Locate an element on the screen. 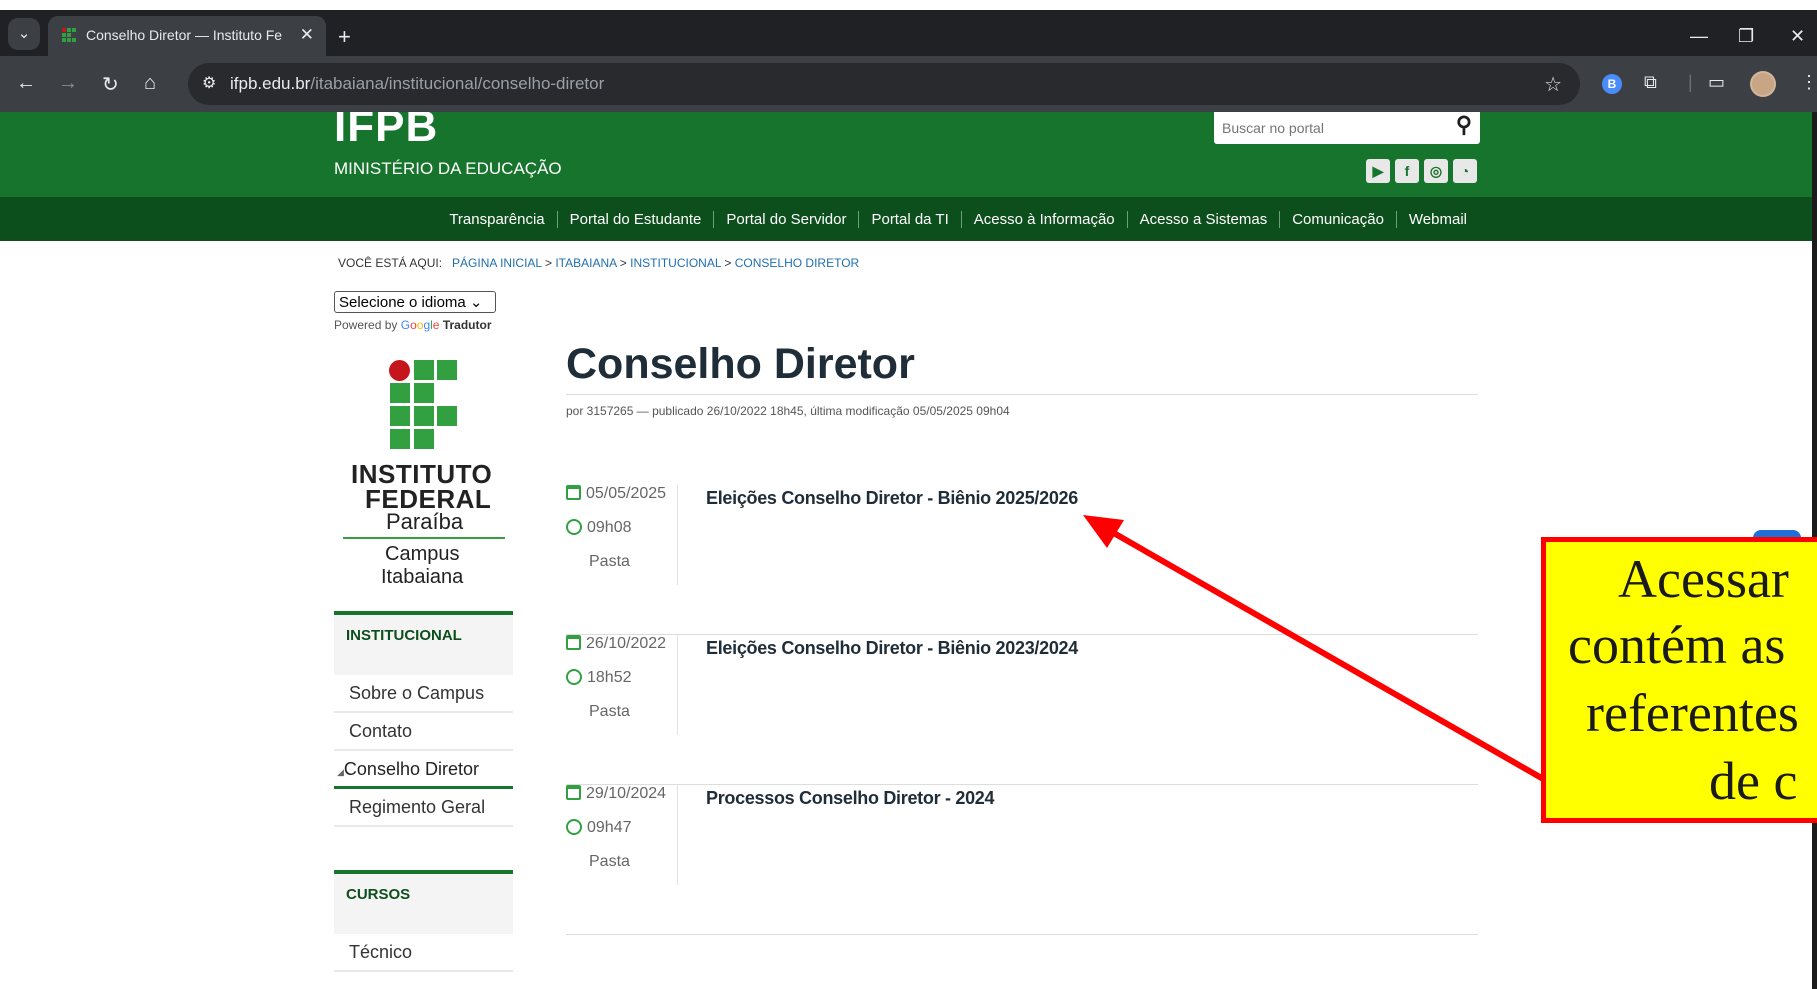 The width and height of the screenshot is (1817, 989). callout-line-3: referentes is located at coordinates (1692, 713).